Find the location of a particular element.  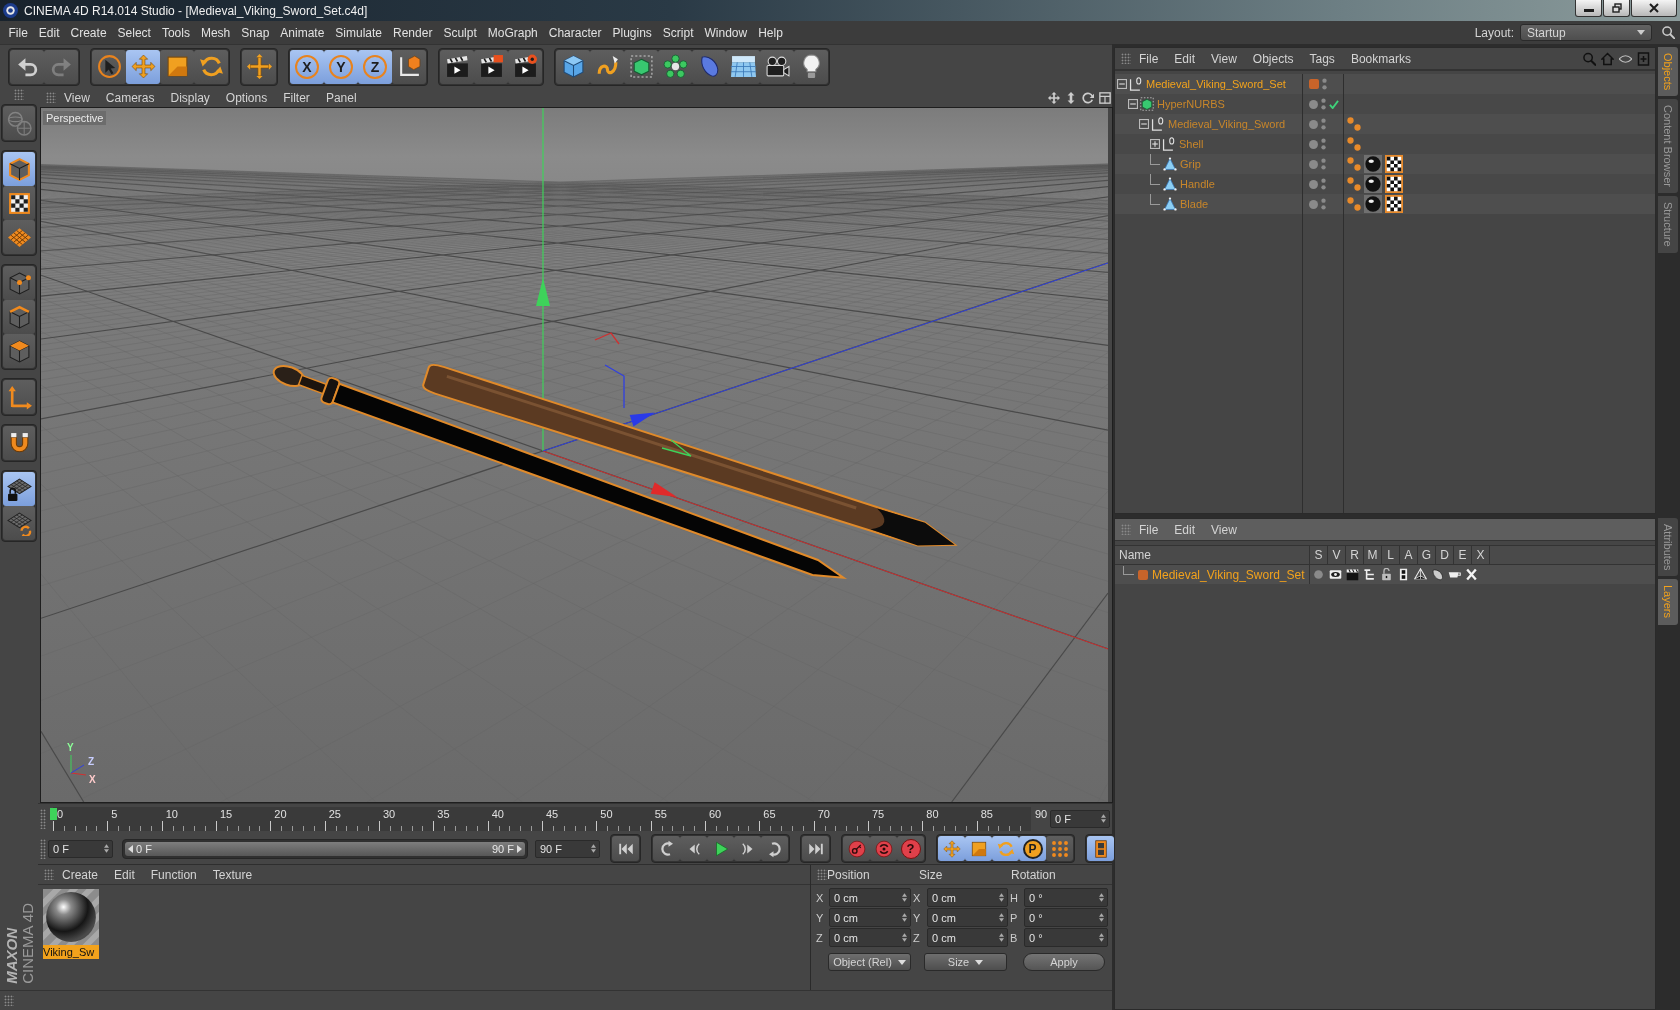

menu-item: Tools is located at coordinates (176, 32).